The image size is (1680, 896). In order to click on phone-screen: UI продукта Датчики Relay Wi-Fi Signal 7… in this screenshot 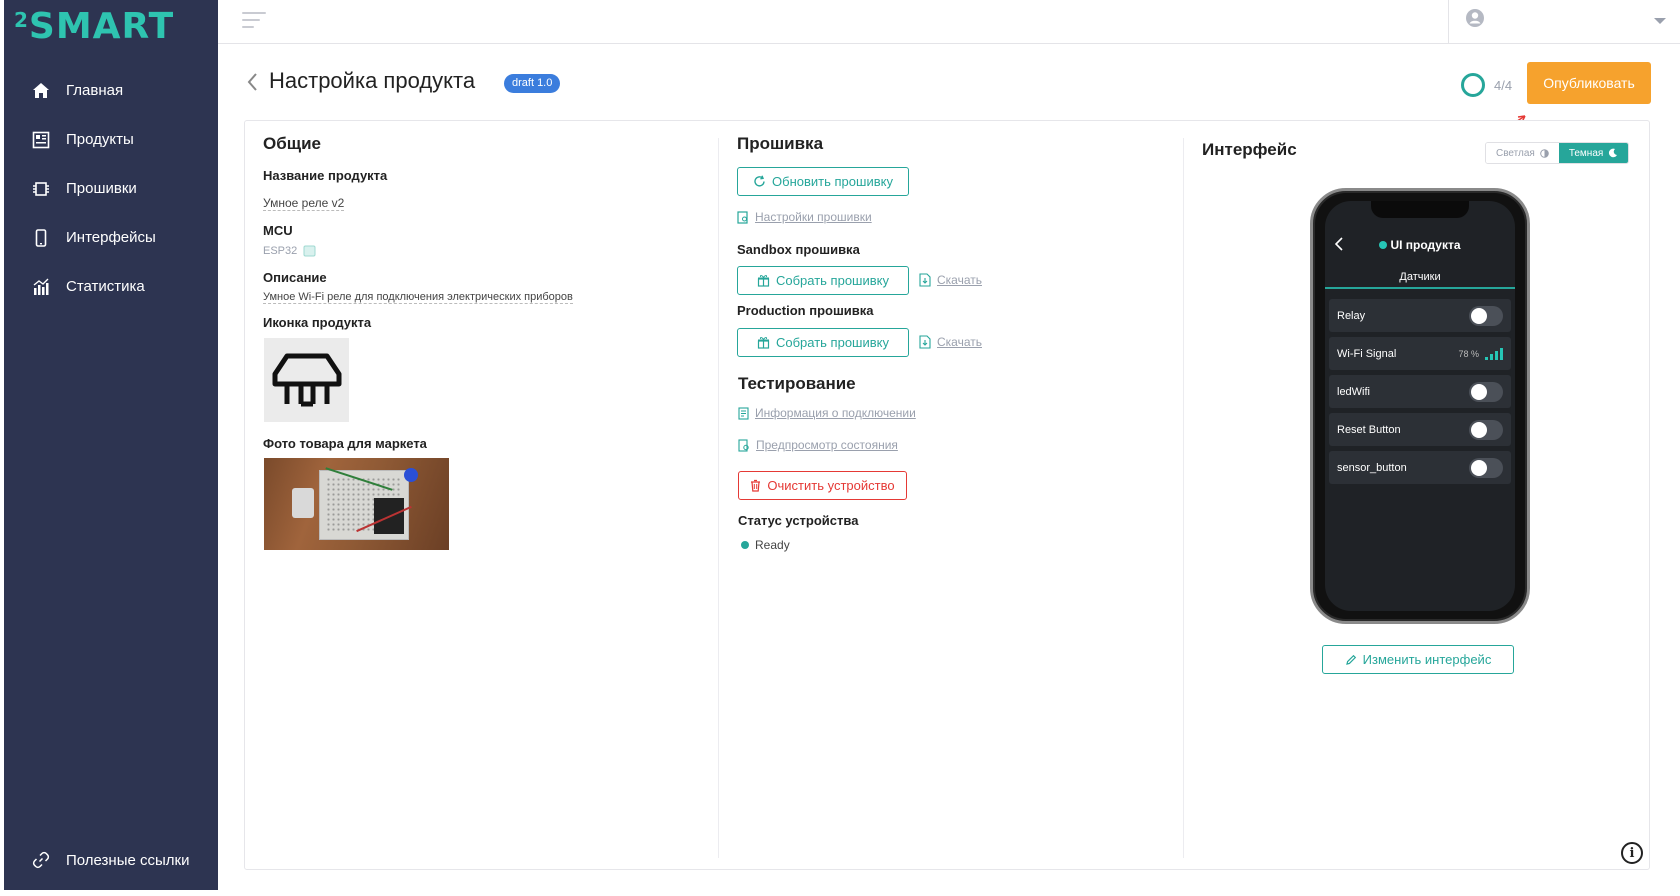, I will do `click(1420, 406)`.